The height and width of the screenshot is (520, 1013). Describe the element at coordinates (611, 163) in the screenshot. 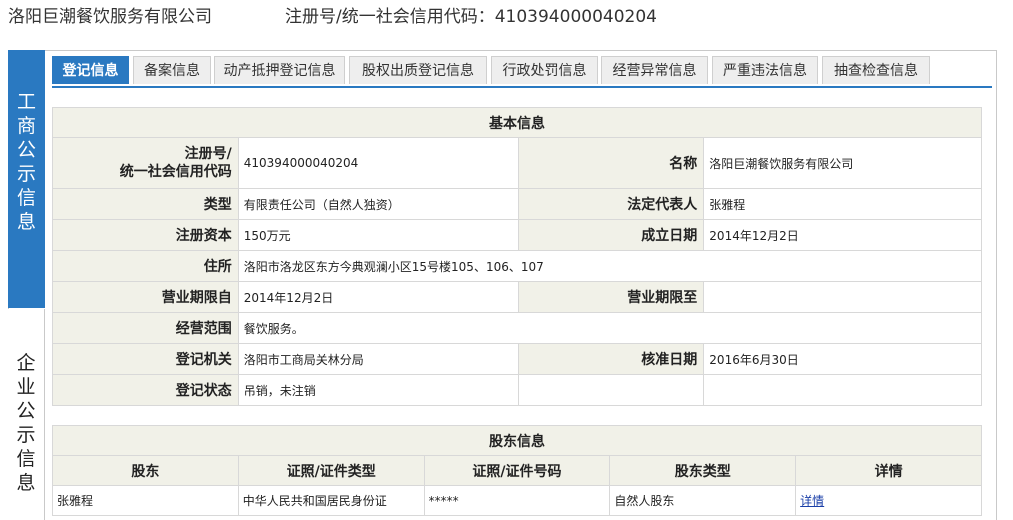

I see `name-label: 名称` at that location.